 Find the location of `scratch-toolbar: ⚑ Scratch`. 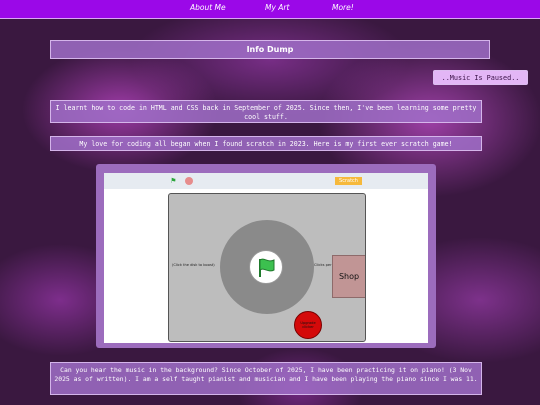

scratch-toolbar: ⚑ Scratch is located at coordinates (266, 181).